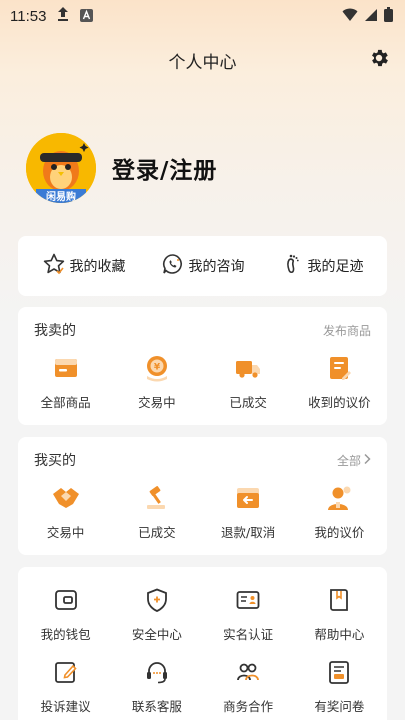  Describe the element at coordinates (248, 498) in the screenshot. I see `refund-icon` at that location.